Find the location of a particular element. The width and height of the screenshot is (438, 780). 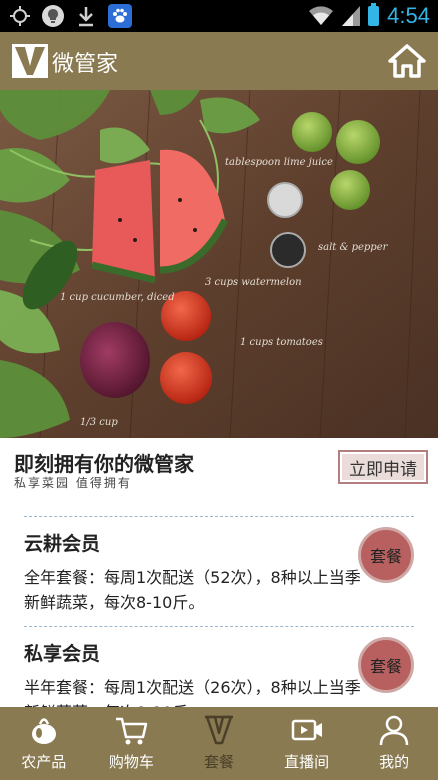

app-header: 微管家 is located at coordinates (219, 61).